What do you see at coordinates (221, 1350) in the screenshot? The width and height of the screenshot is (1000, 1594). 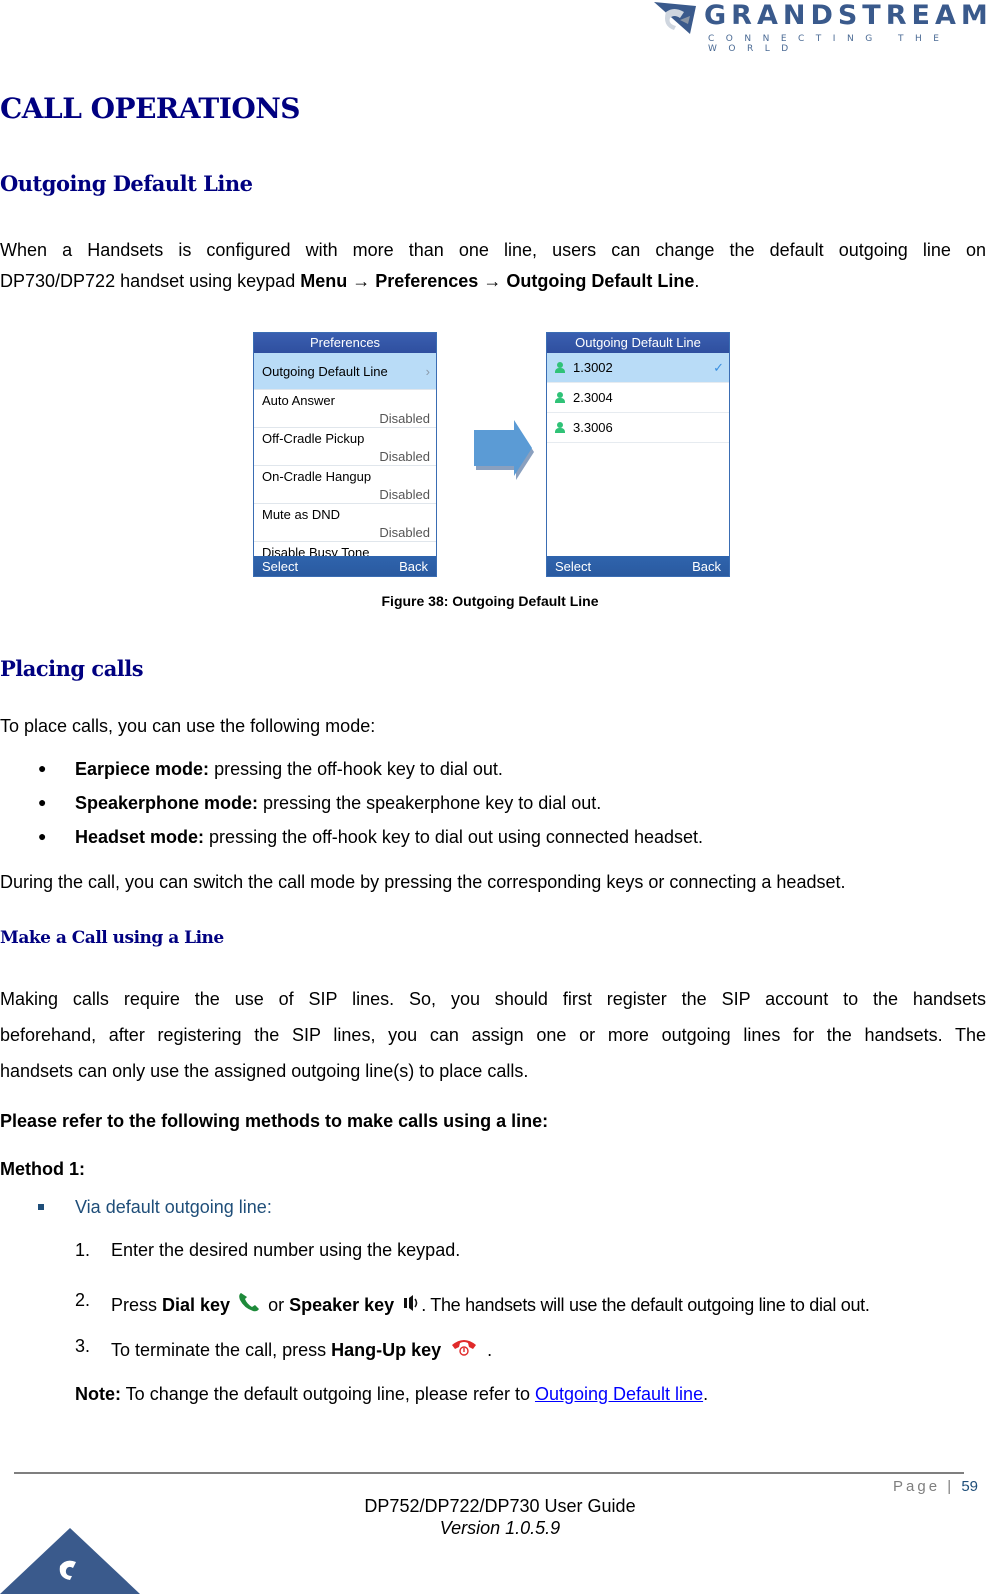 I see `text: To terminate the call, press` at bounding box center [221, 1350].